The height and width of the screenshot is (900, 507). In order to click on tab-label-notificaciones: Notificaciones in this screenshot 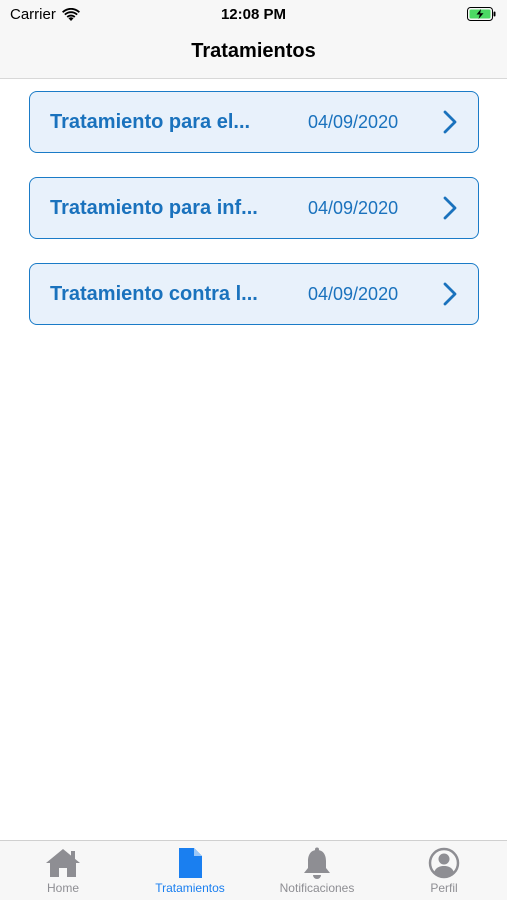, I will do `click(317, 888)`.